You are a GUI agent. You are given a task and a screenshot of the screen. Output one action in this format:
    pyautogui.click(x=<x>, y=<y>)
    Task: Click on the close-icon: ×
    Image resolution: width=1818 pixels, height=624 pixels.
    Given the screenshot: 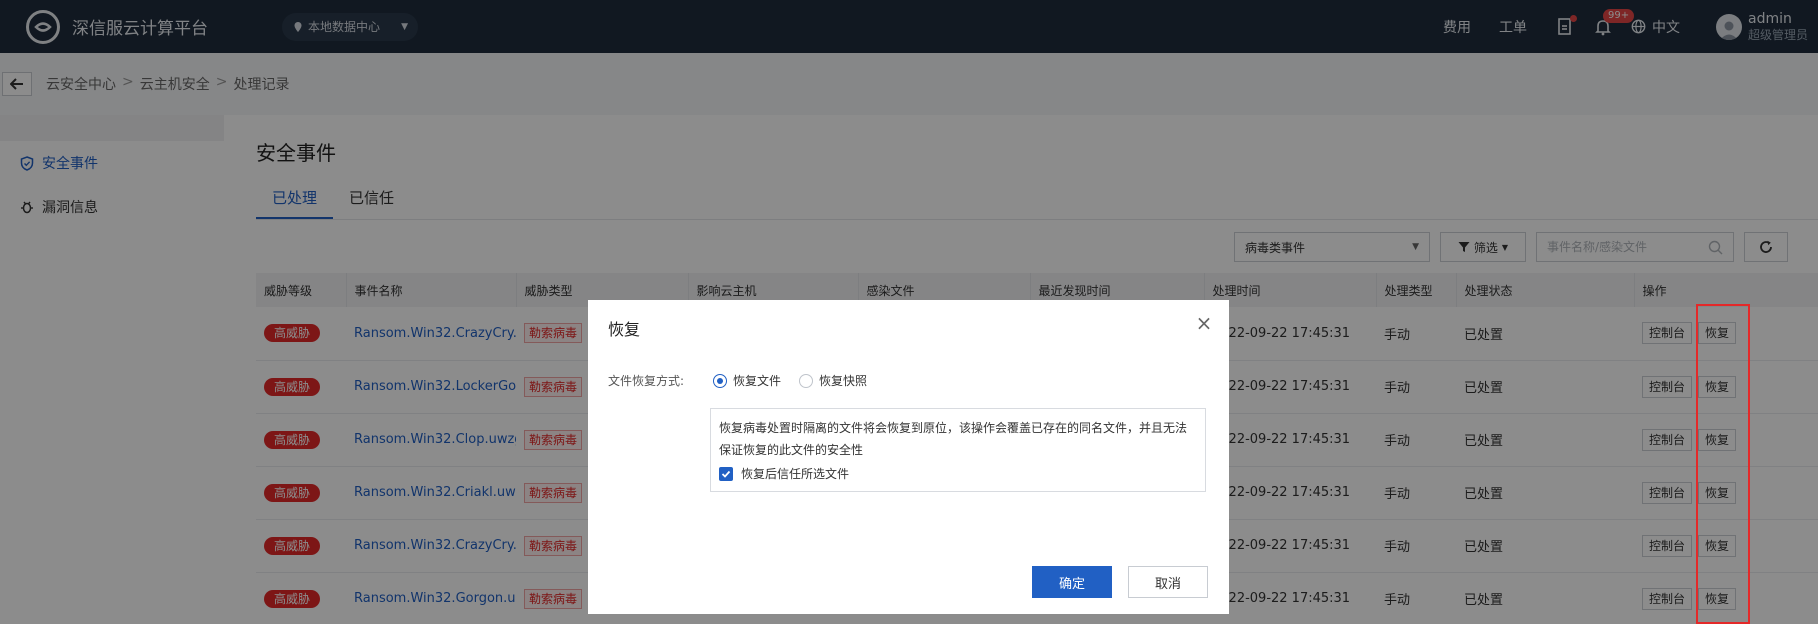 What is the action you would take?
    pyautogui.click(x=1204, y=323)
    